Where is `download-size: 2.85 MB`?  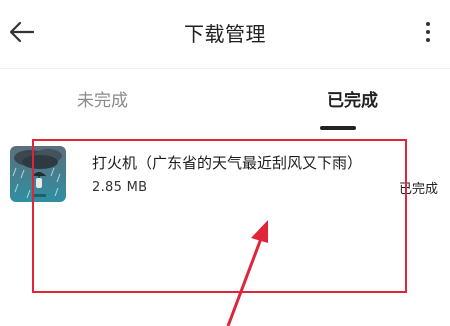 download-size: 2.85 MB is located at coordinates (120, 187).